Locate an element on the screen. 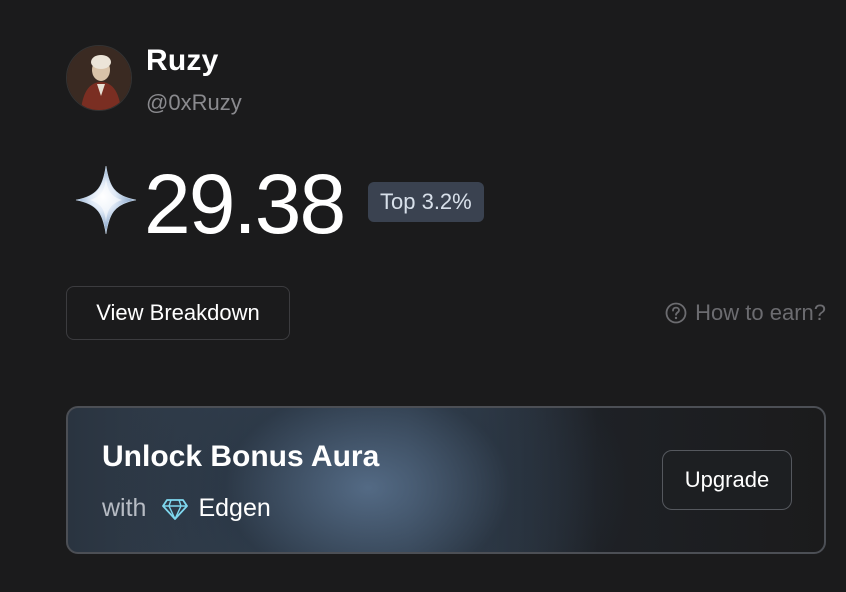 Image resolution: width=846 pixels, height=592 pixels. how-to-earn-label: How to earn? is located at coordinates (760, 312).